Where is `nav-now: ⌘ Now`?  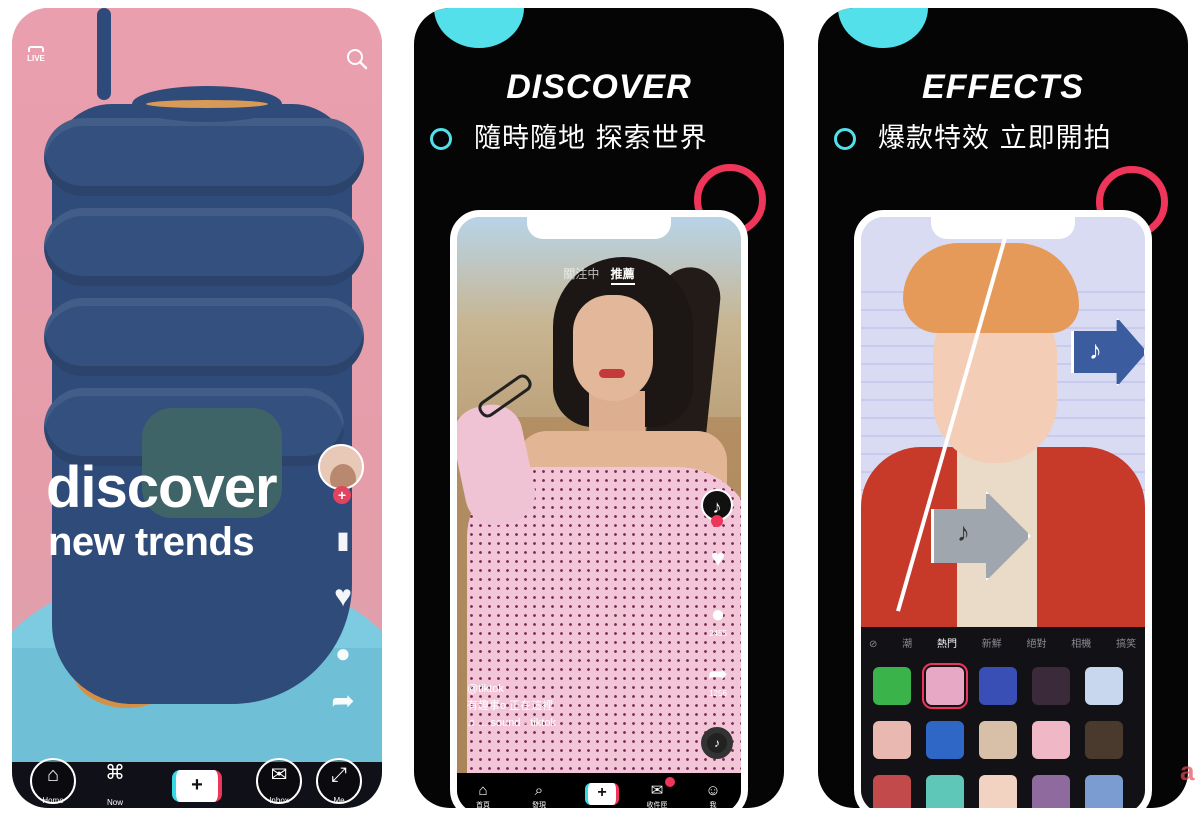
nav-now: ⌘ Now is located at coordinates (115, 782).